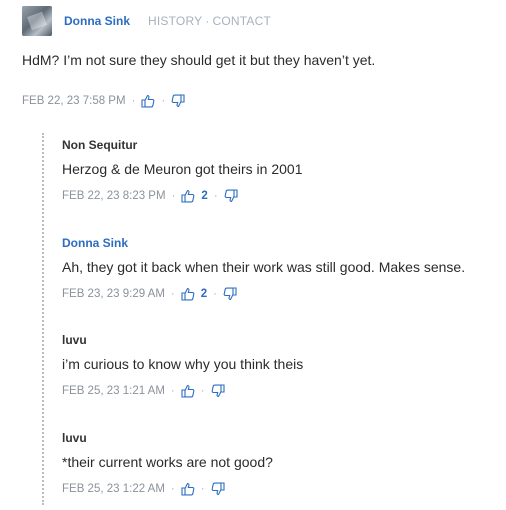 The height and width of the screenshot is (510, 506). What do you see at coordinates (37, 21) in the screenshot?
I see `avatar` at bounding box center [37, 21].